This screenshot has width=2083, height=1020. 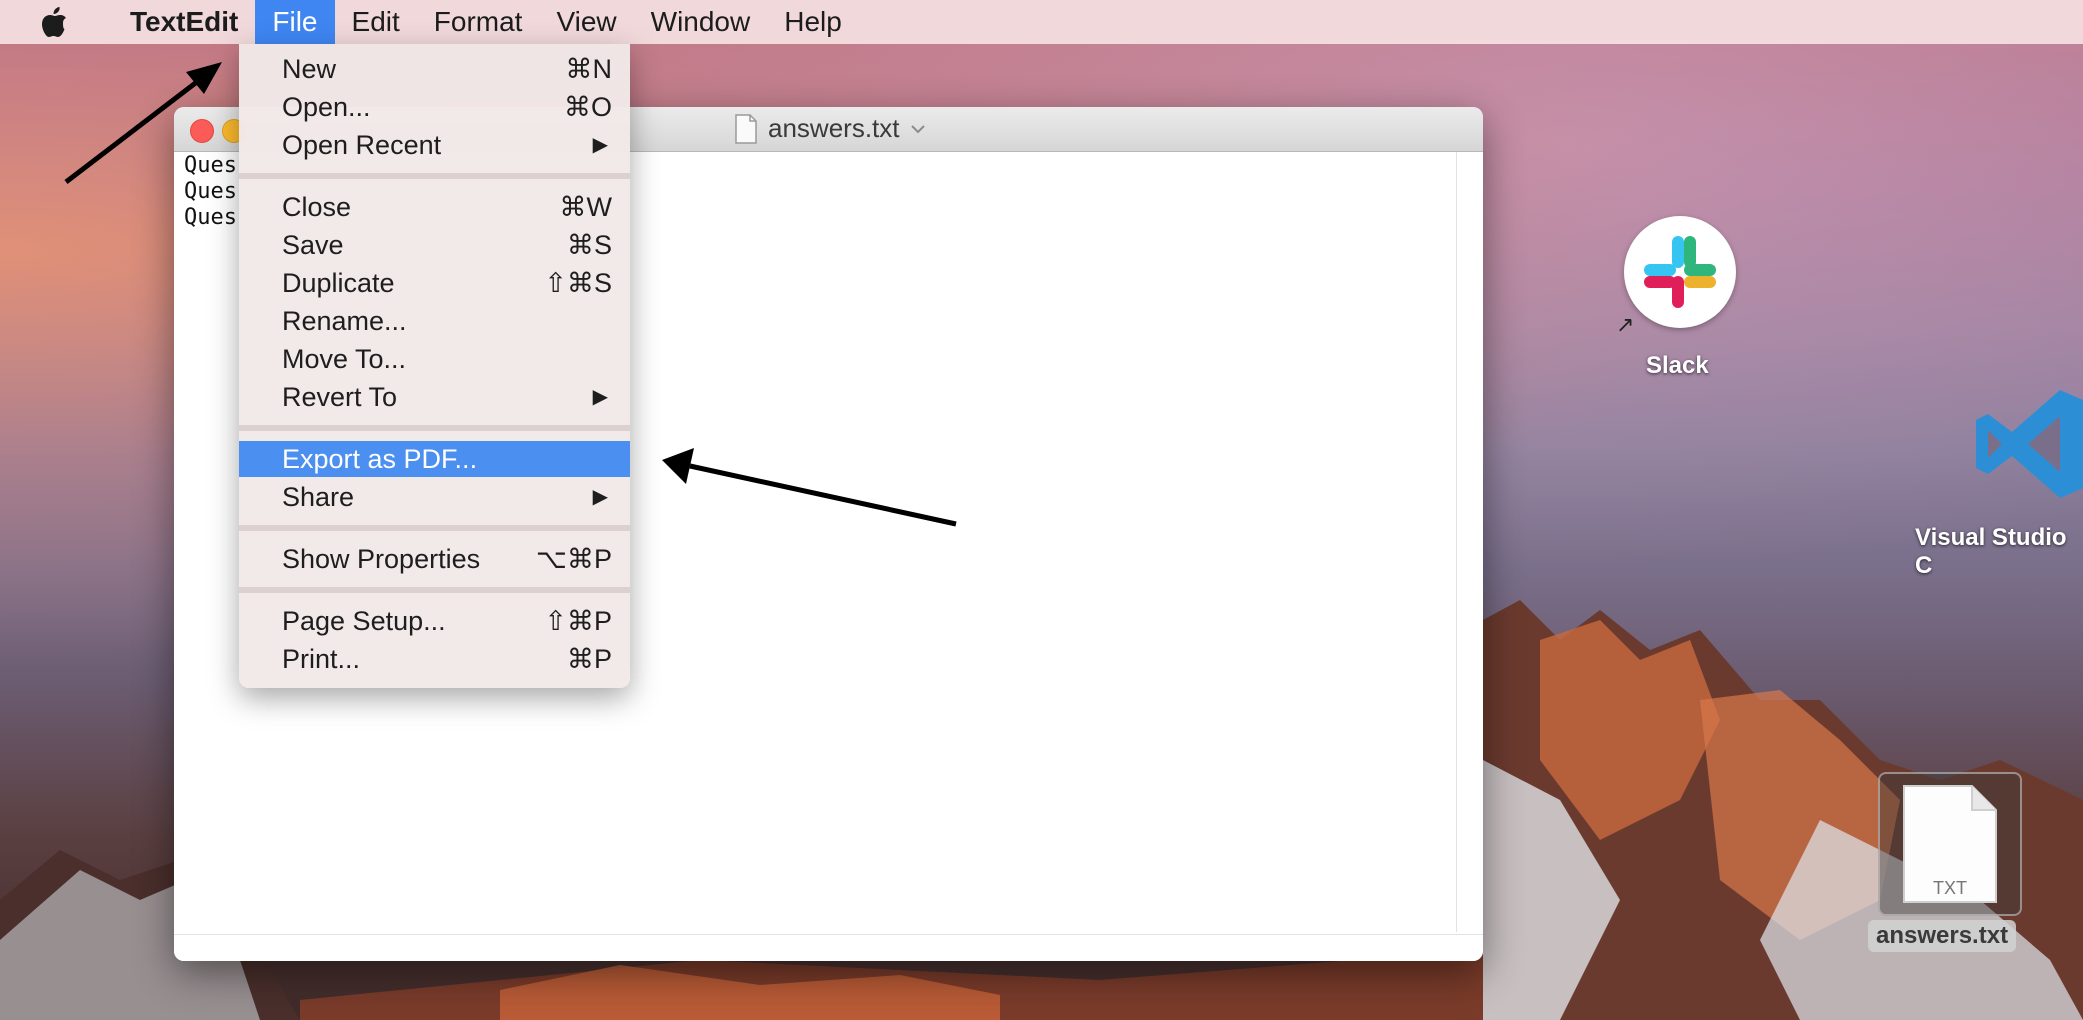 I want to click on vscode-app-icon, so click(x=2027, y=444).